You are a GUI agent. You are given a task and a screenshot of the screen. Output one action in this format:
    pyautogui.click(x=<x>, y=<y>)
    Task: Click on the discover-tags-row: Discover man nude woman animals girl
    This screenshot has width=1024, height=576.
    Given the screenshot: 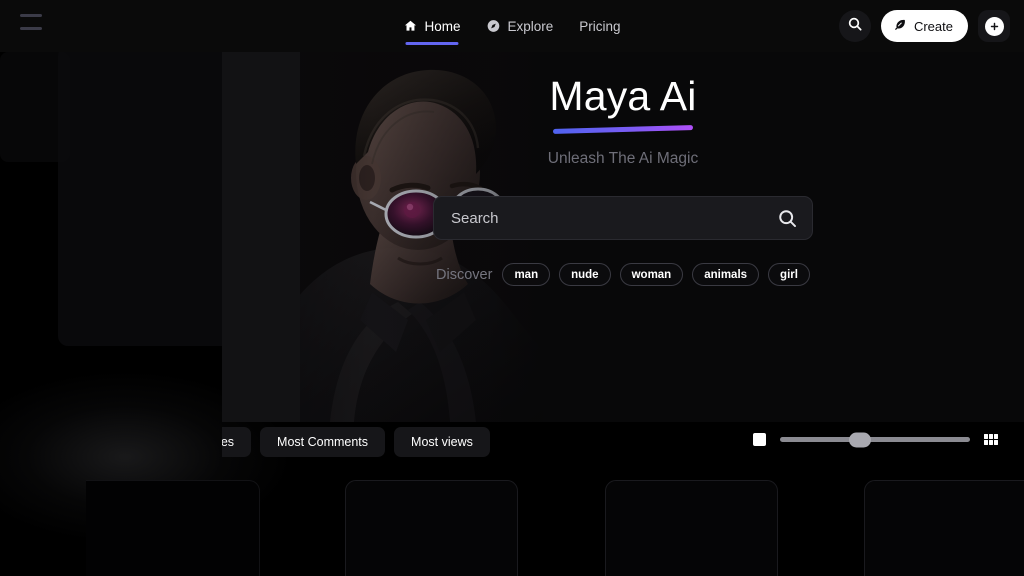 What is the action you would take?
    pyautogui.click(x=623, y=274)
    